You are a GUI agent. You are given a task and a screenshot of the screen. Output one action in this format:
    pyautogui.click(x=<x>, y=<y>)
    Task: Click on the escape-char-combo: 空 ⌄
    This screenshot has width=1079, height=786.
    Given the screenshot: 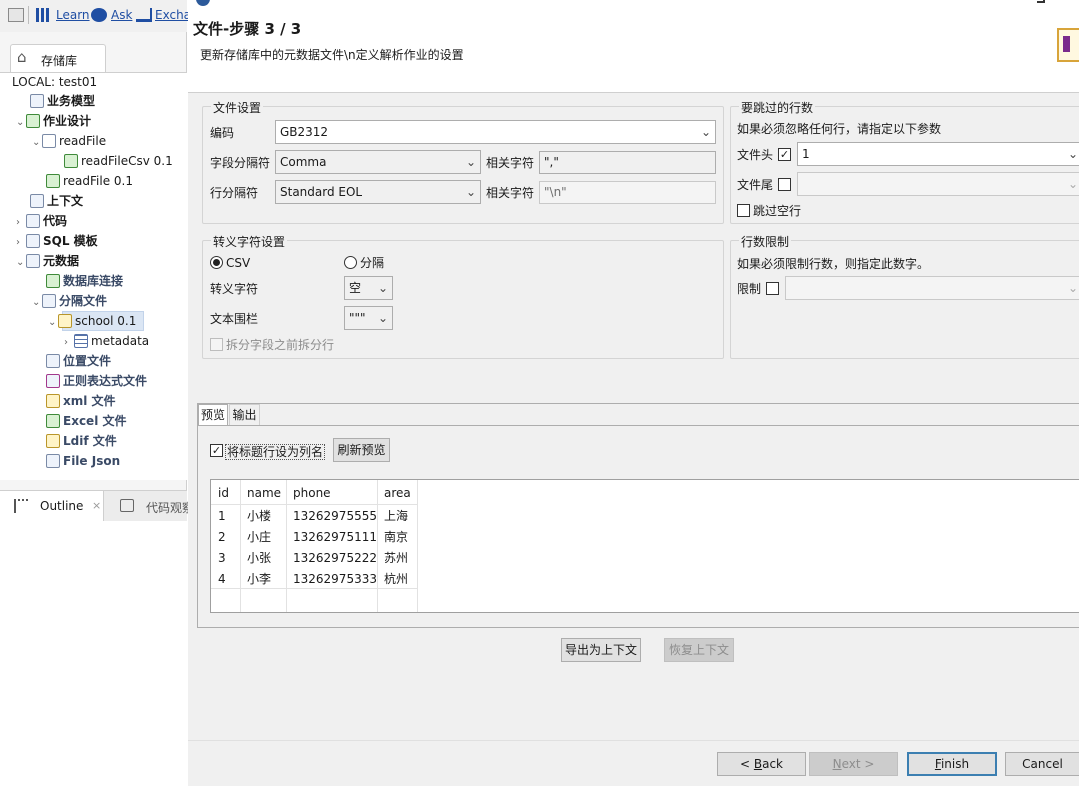 What is the action you would take?
    pyautogui.click(x=368, y=288)
    